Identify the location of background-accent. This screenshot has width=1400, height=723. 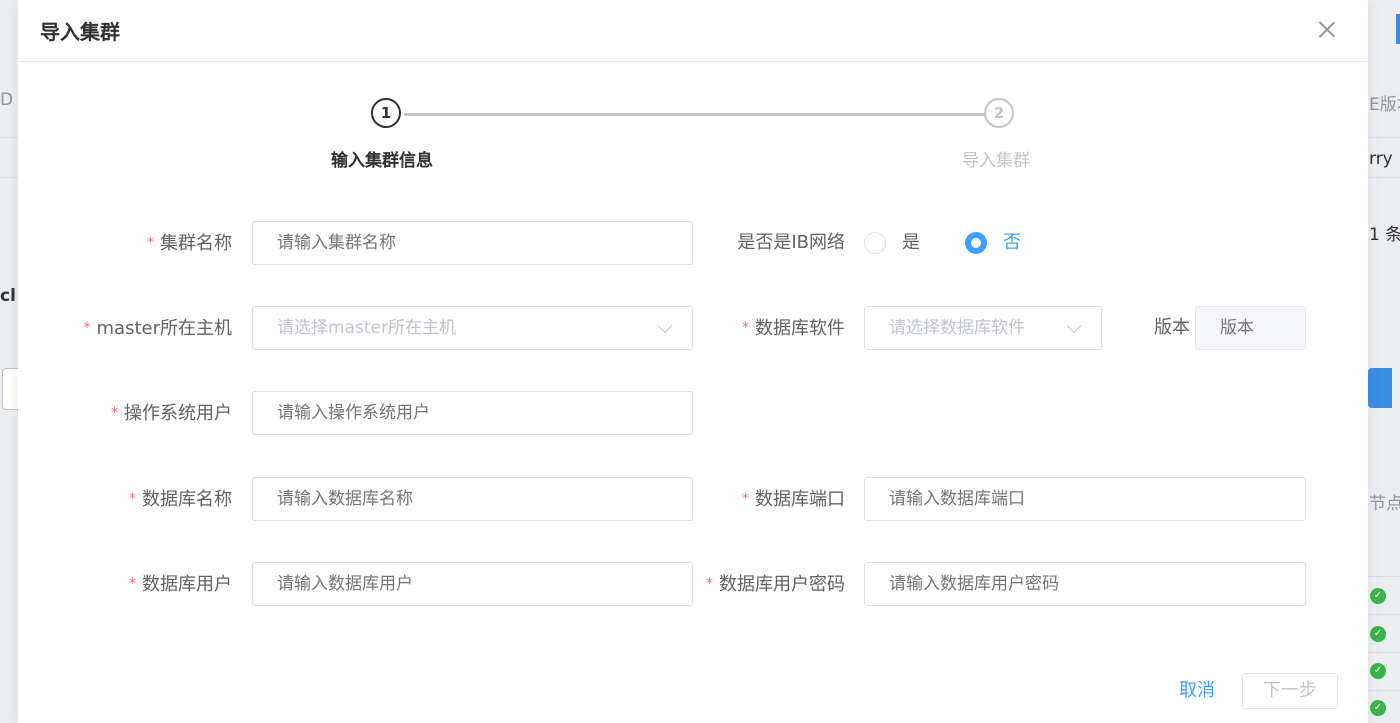
(1398, 29).